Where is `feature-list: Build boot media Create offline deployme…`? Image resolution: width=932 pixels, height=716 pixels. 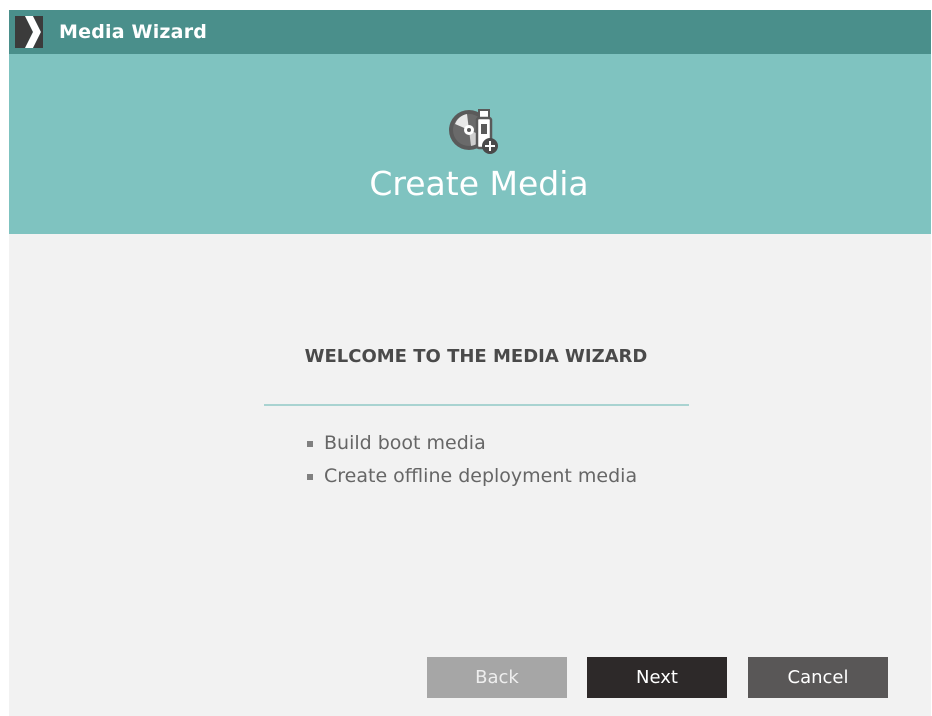
feature-list: Build boot media Create offline deployme… is located at coordinates (472, 459).